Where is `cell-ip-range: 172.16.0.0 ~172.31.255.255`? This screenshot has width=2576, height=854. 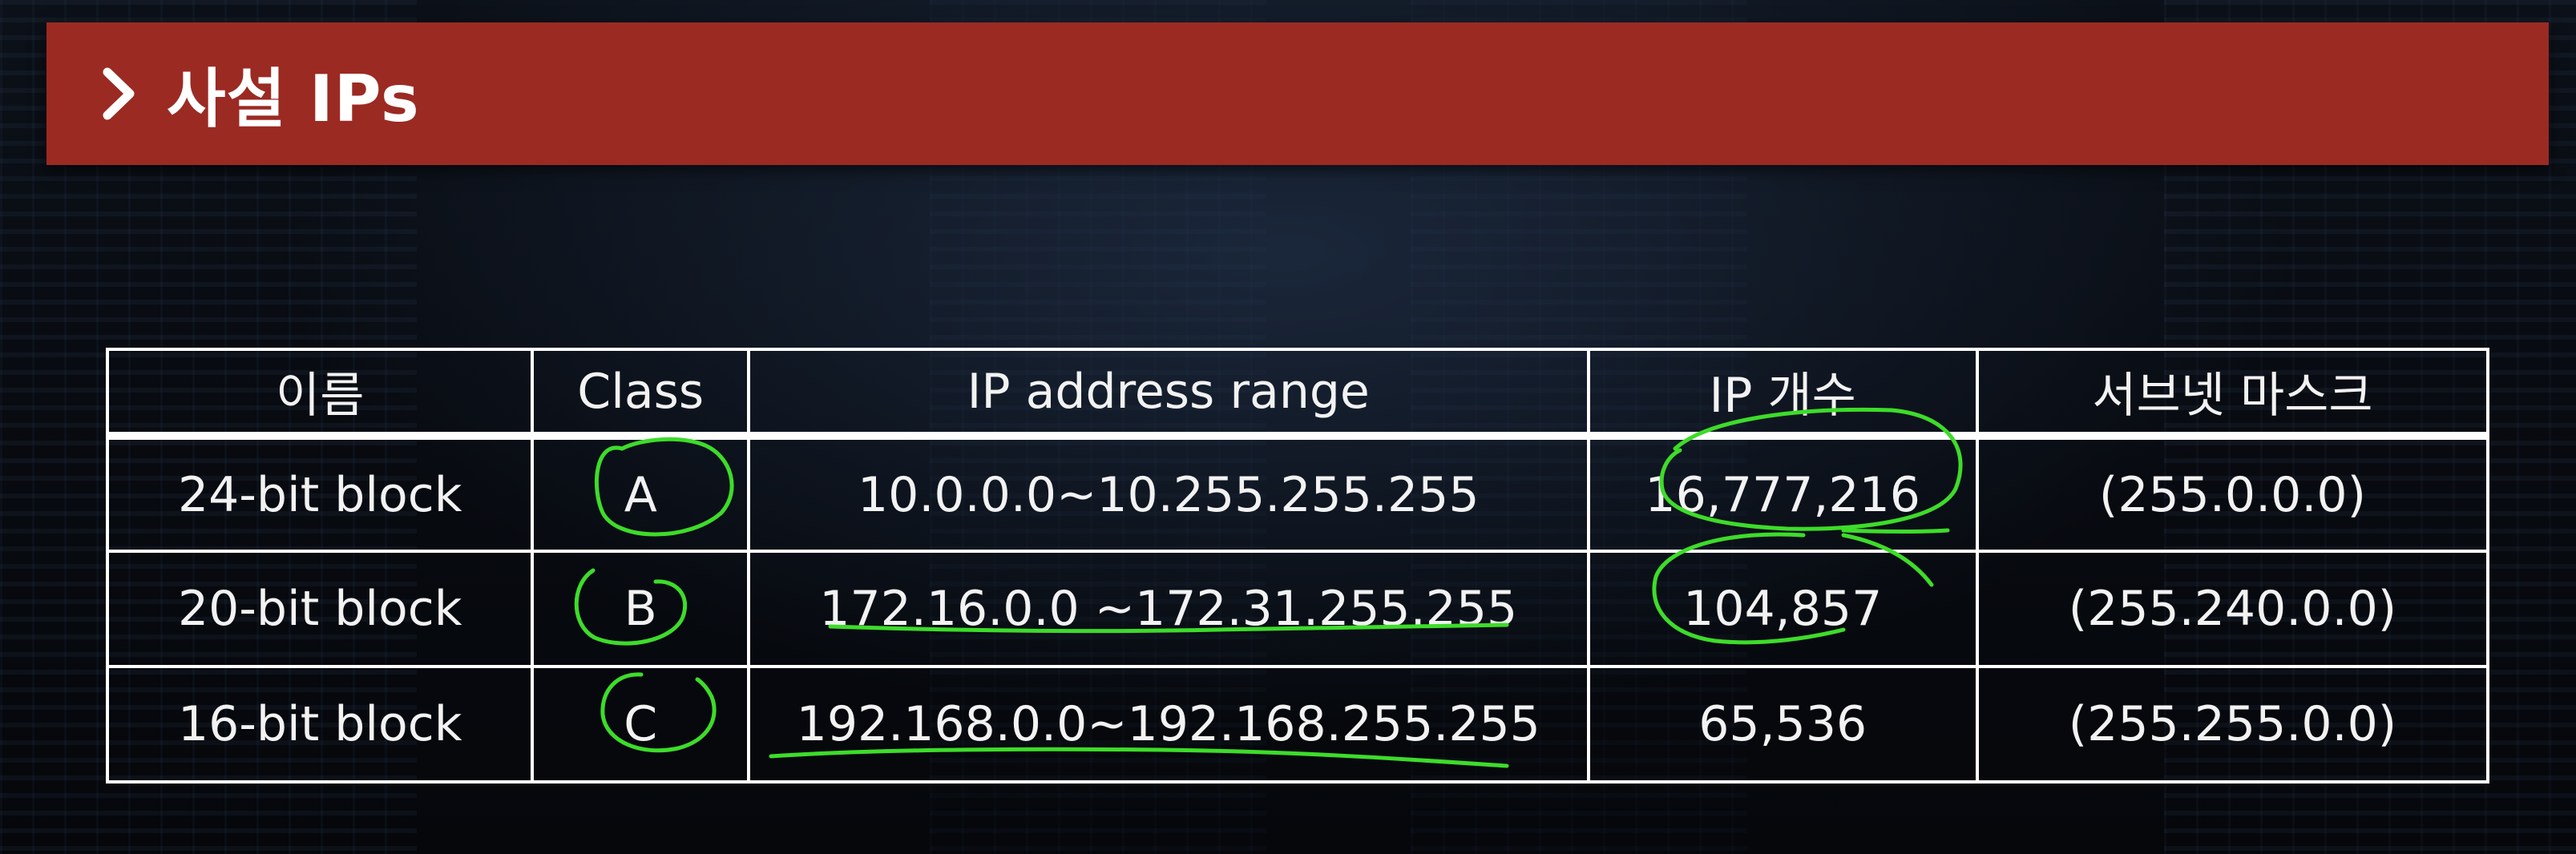 cell-ip-range: 172.16.0.0 ~172.31.255.255 is located at coordinates (1169, 609).